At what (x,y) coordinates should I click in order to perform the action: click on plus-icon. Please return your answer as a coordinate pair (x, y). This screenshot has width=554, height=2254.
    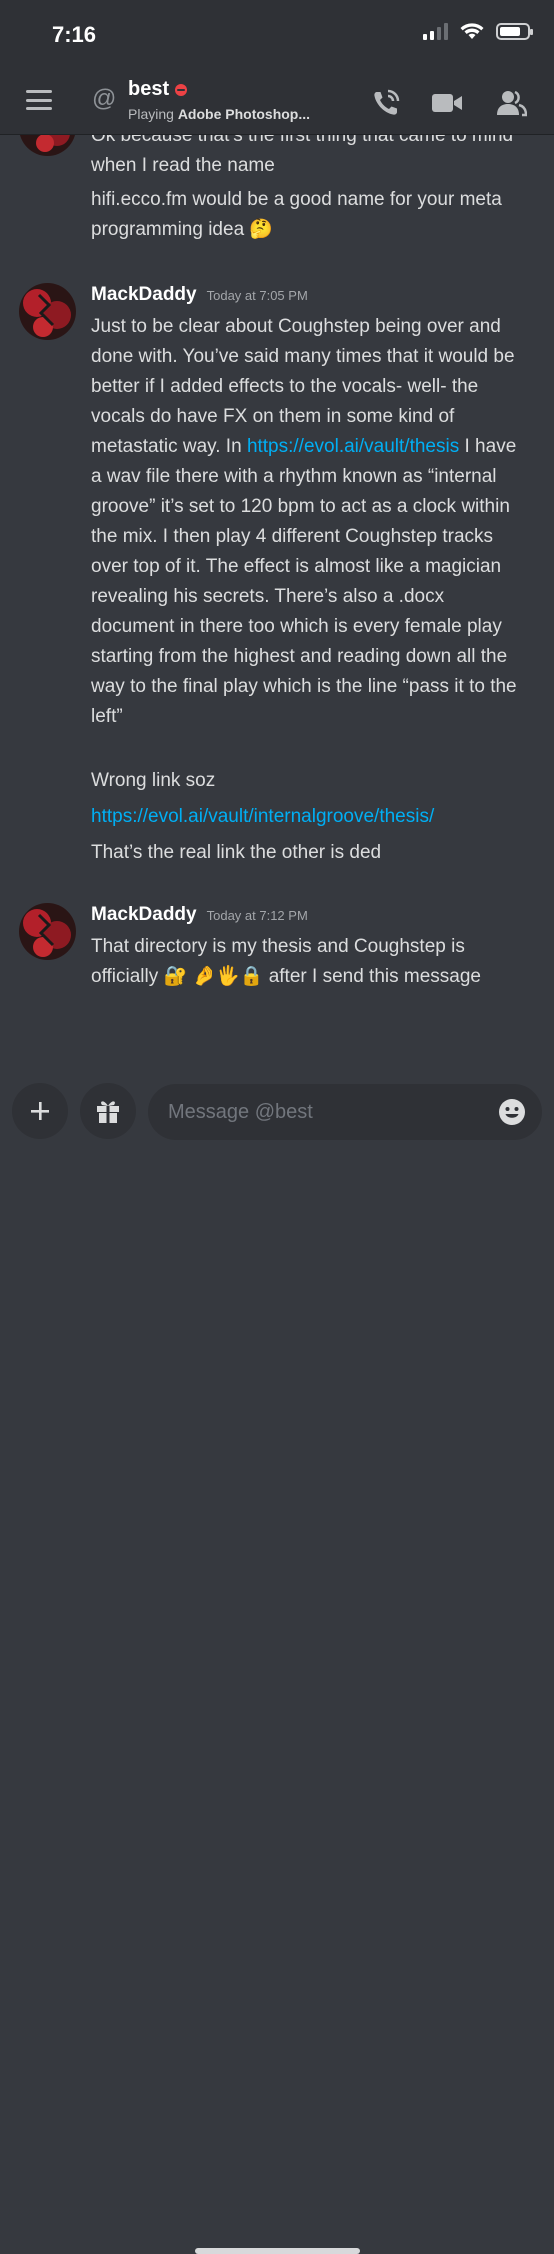
    Looking at the image, I should click on (40, 1111).